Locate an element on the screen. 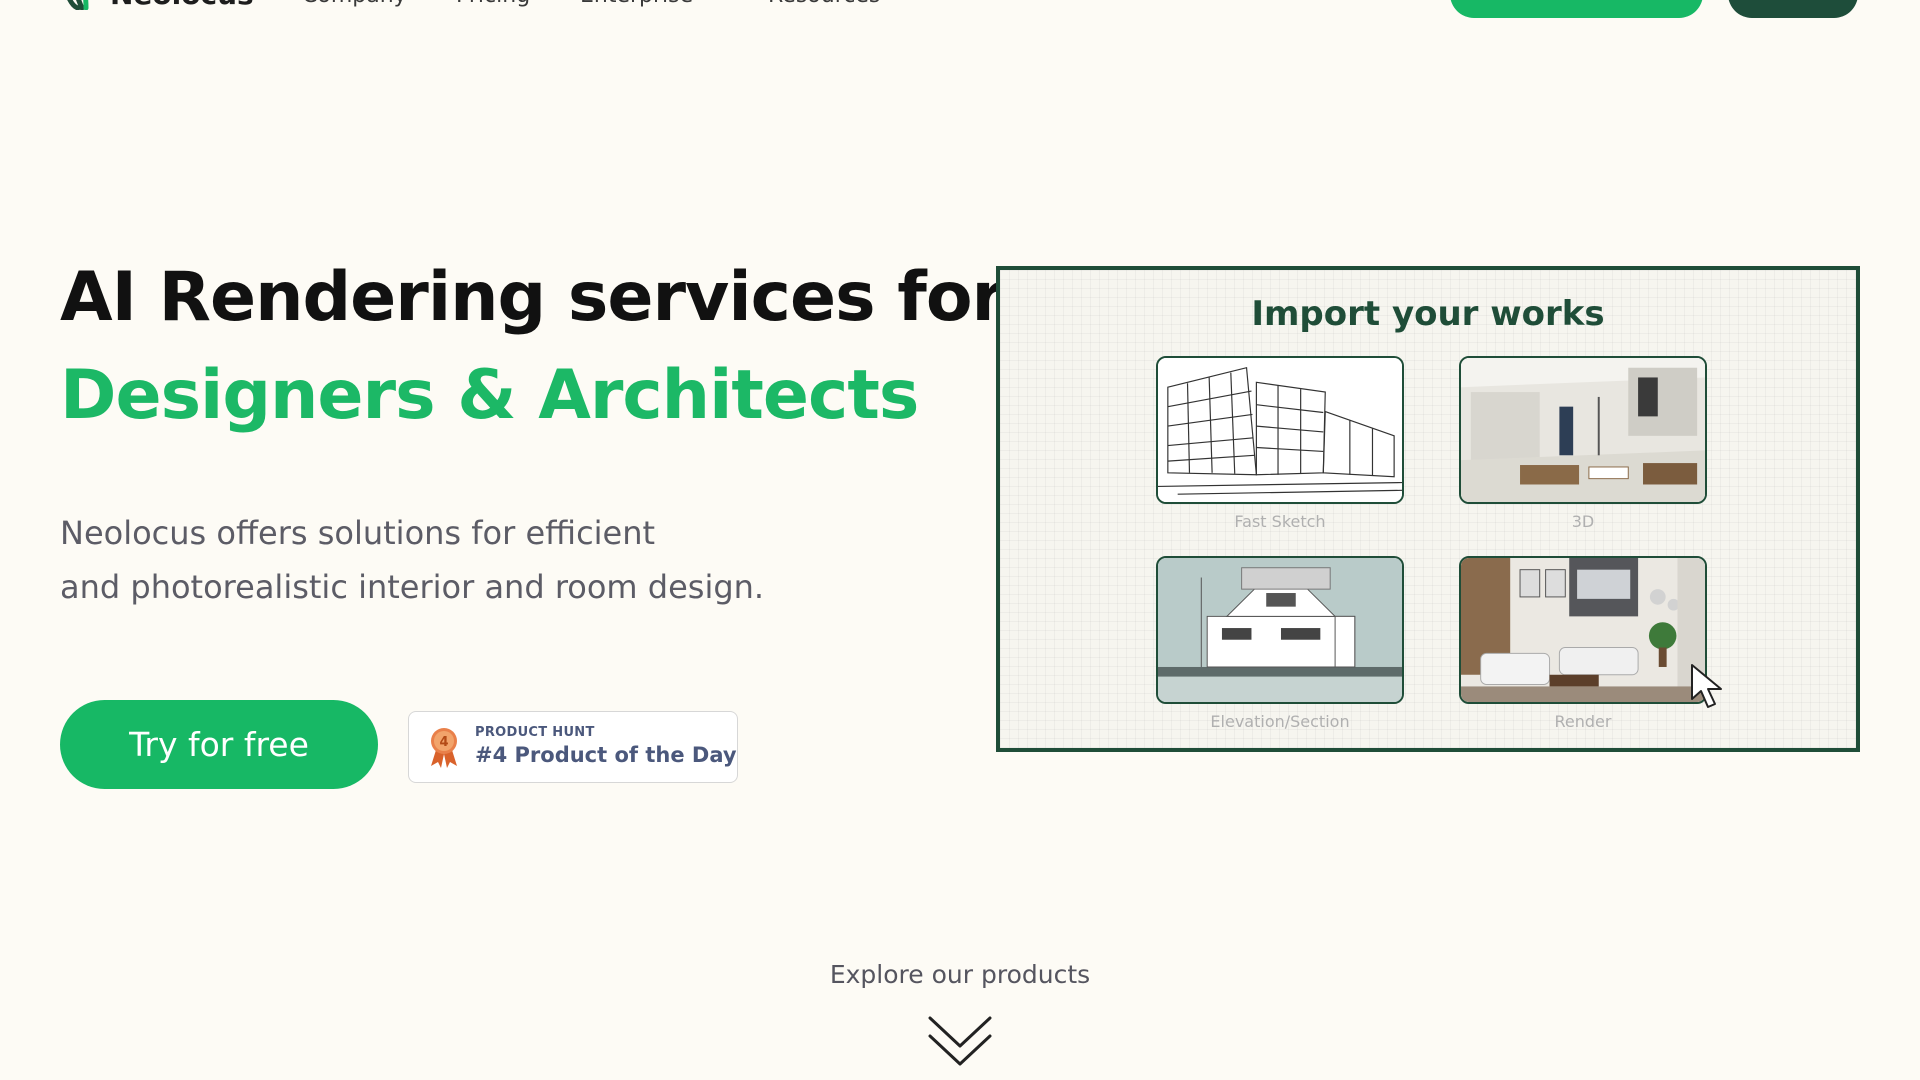 The height and width of the screenshot is (1080, 1920). product-hunt-text: PRODUCT HUNT #4 Product of the Day is located at coordinates (606, 747).